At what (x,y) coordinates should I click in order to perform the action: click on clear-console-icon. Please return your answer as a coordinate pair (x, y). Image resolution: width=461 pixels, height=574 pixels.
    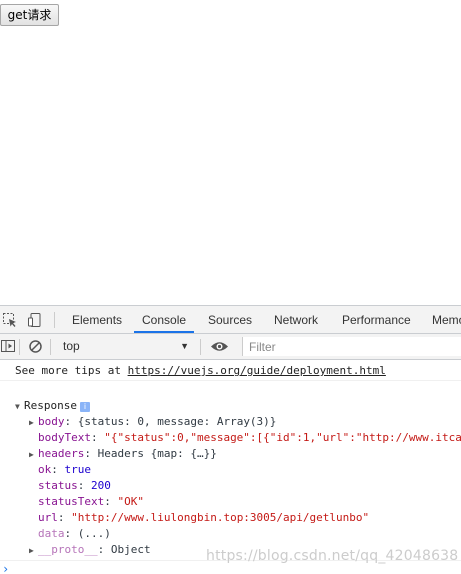
    Looking at the image, I should click on (35, 346).